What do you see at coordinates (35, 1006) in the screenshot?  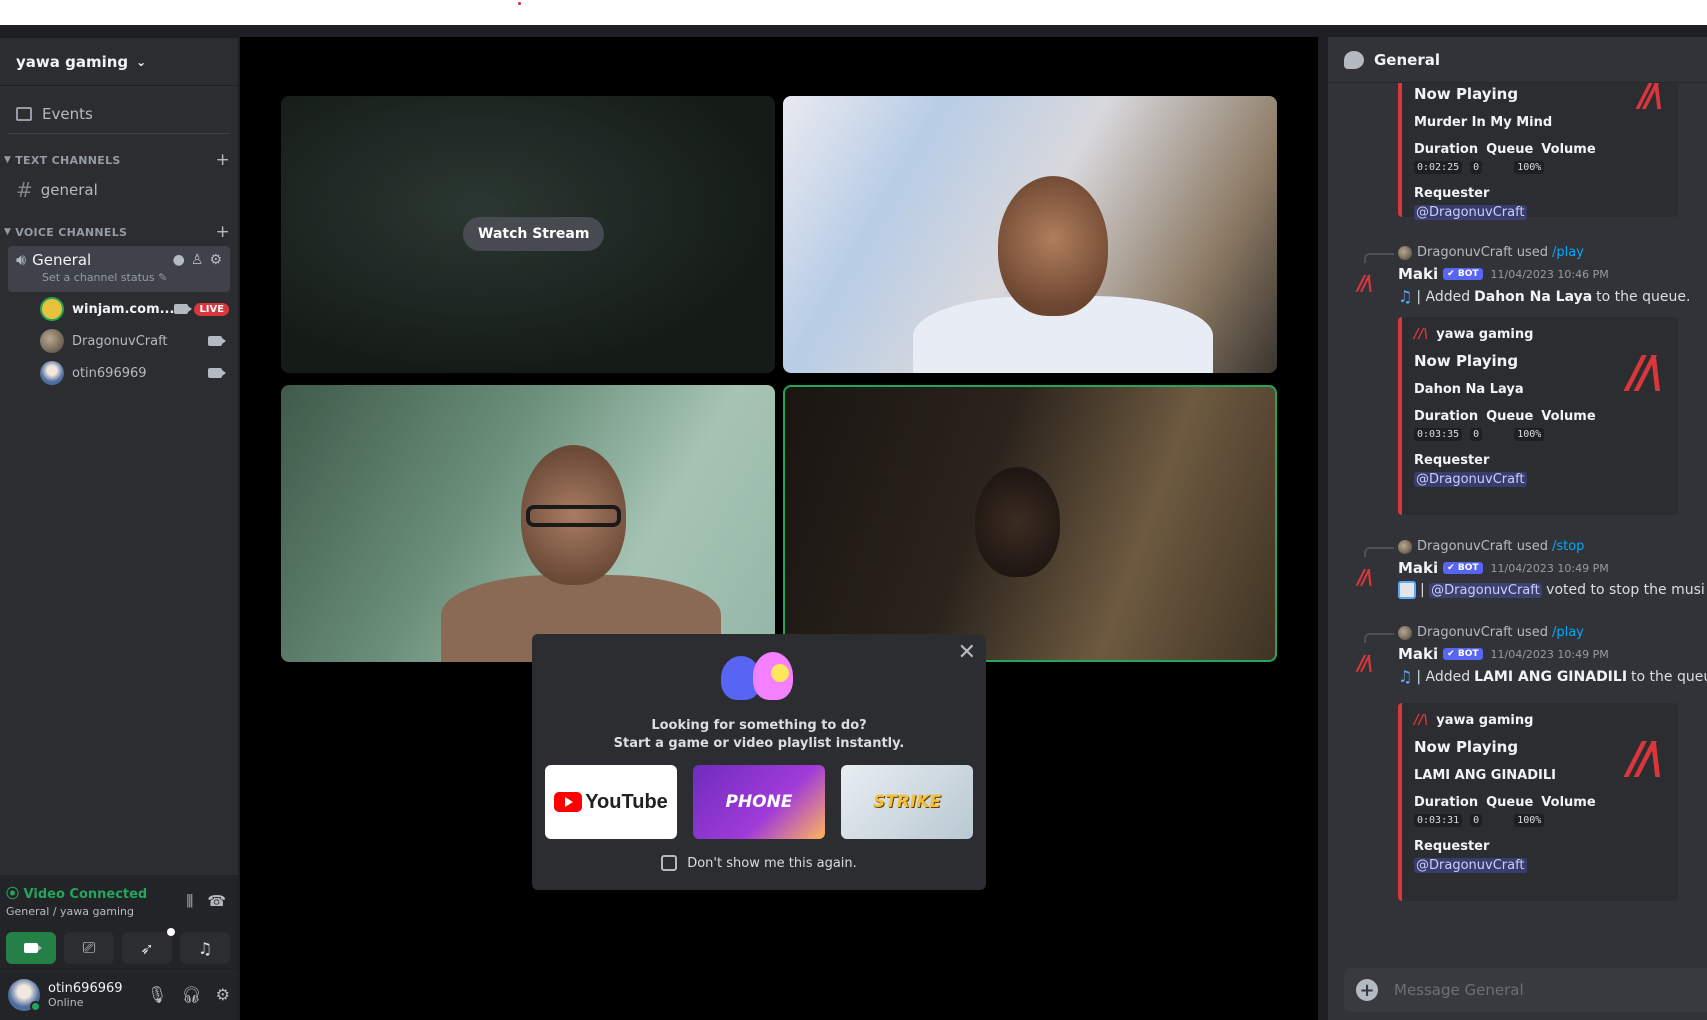 I see `online-status-icon` at bounding box center [35, 1006].